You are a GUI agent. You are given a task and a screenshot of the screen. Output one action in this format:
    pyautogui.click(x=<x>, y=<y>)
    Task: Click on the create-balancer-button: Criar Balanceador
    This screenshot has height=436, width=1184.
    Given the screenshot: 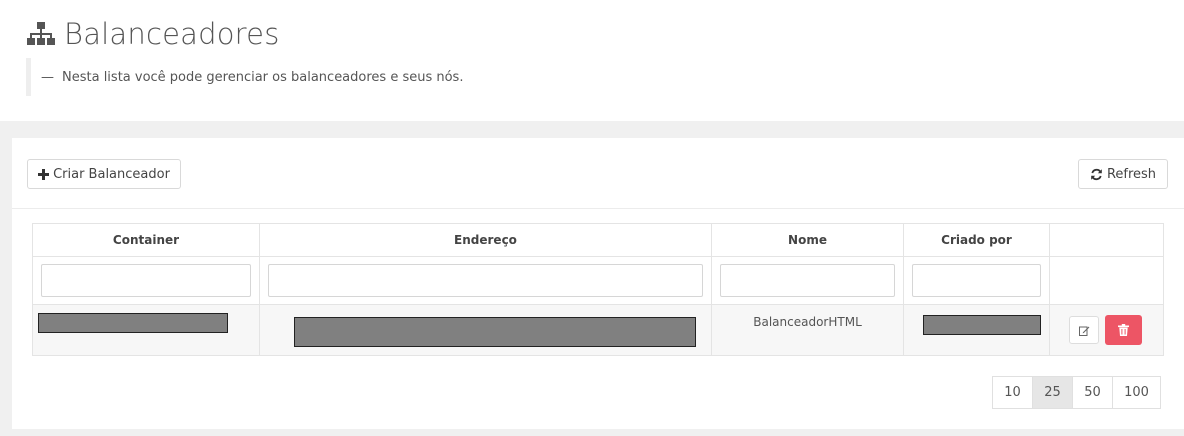 What is the action you would take?
    pyautogui.click(x=104, y=174)
    